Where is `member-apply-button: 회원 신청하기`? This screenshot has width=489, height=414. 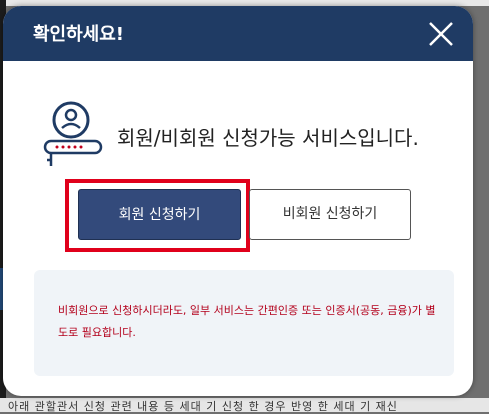
member-apply-button: 회원 신청하기 is located at coordinates (159, 214).